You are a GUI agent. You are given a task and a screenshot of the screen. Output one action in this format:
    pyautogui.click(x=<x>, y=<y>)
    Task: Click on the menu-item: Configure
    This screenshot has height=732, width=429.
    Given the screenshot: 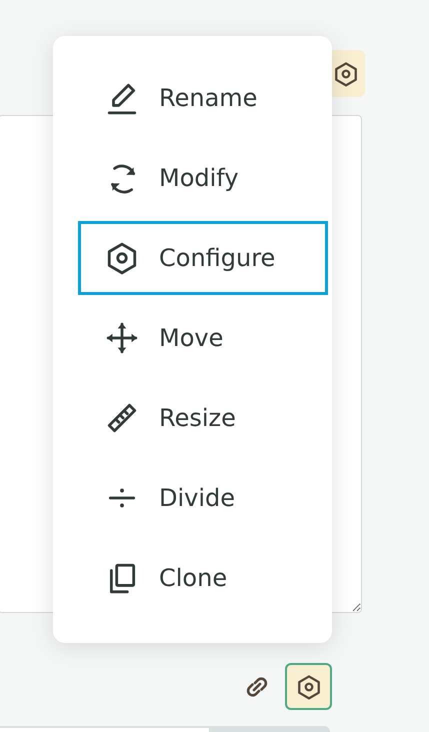 What is the action you would take?
    pyautogui.click(x=203, y=258)
    